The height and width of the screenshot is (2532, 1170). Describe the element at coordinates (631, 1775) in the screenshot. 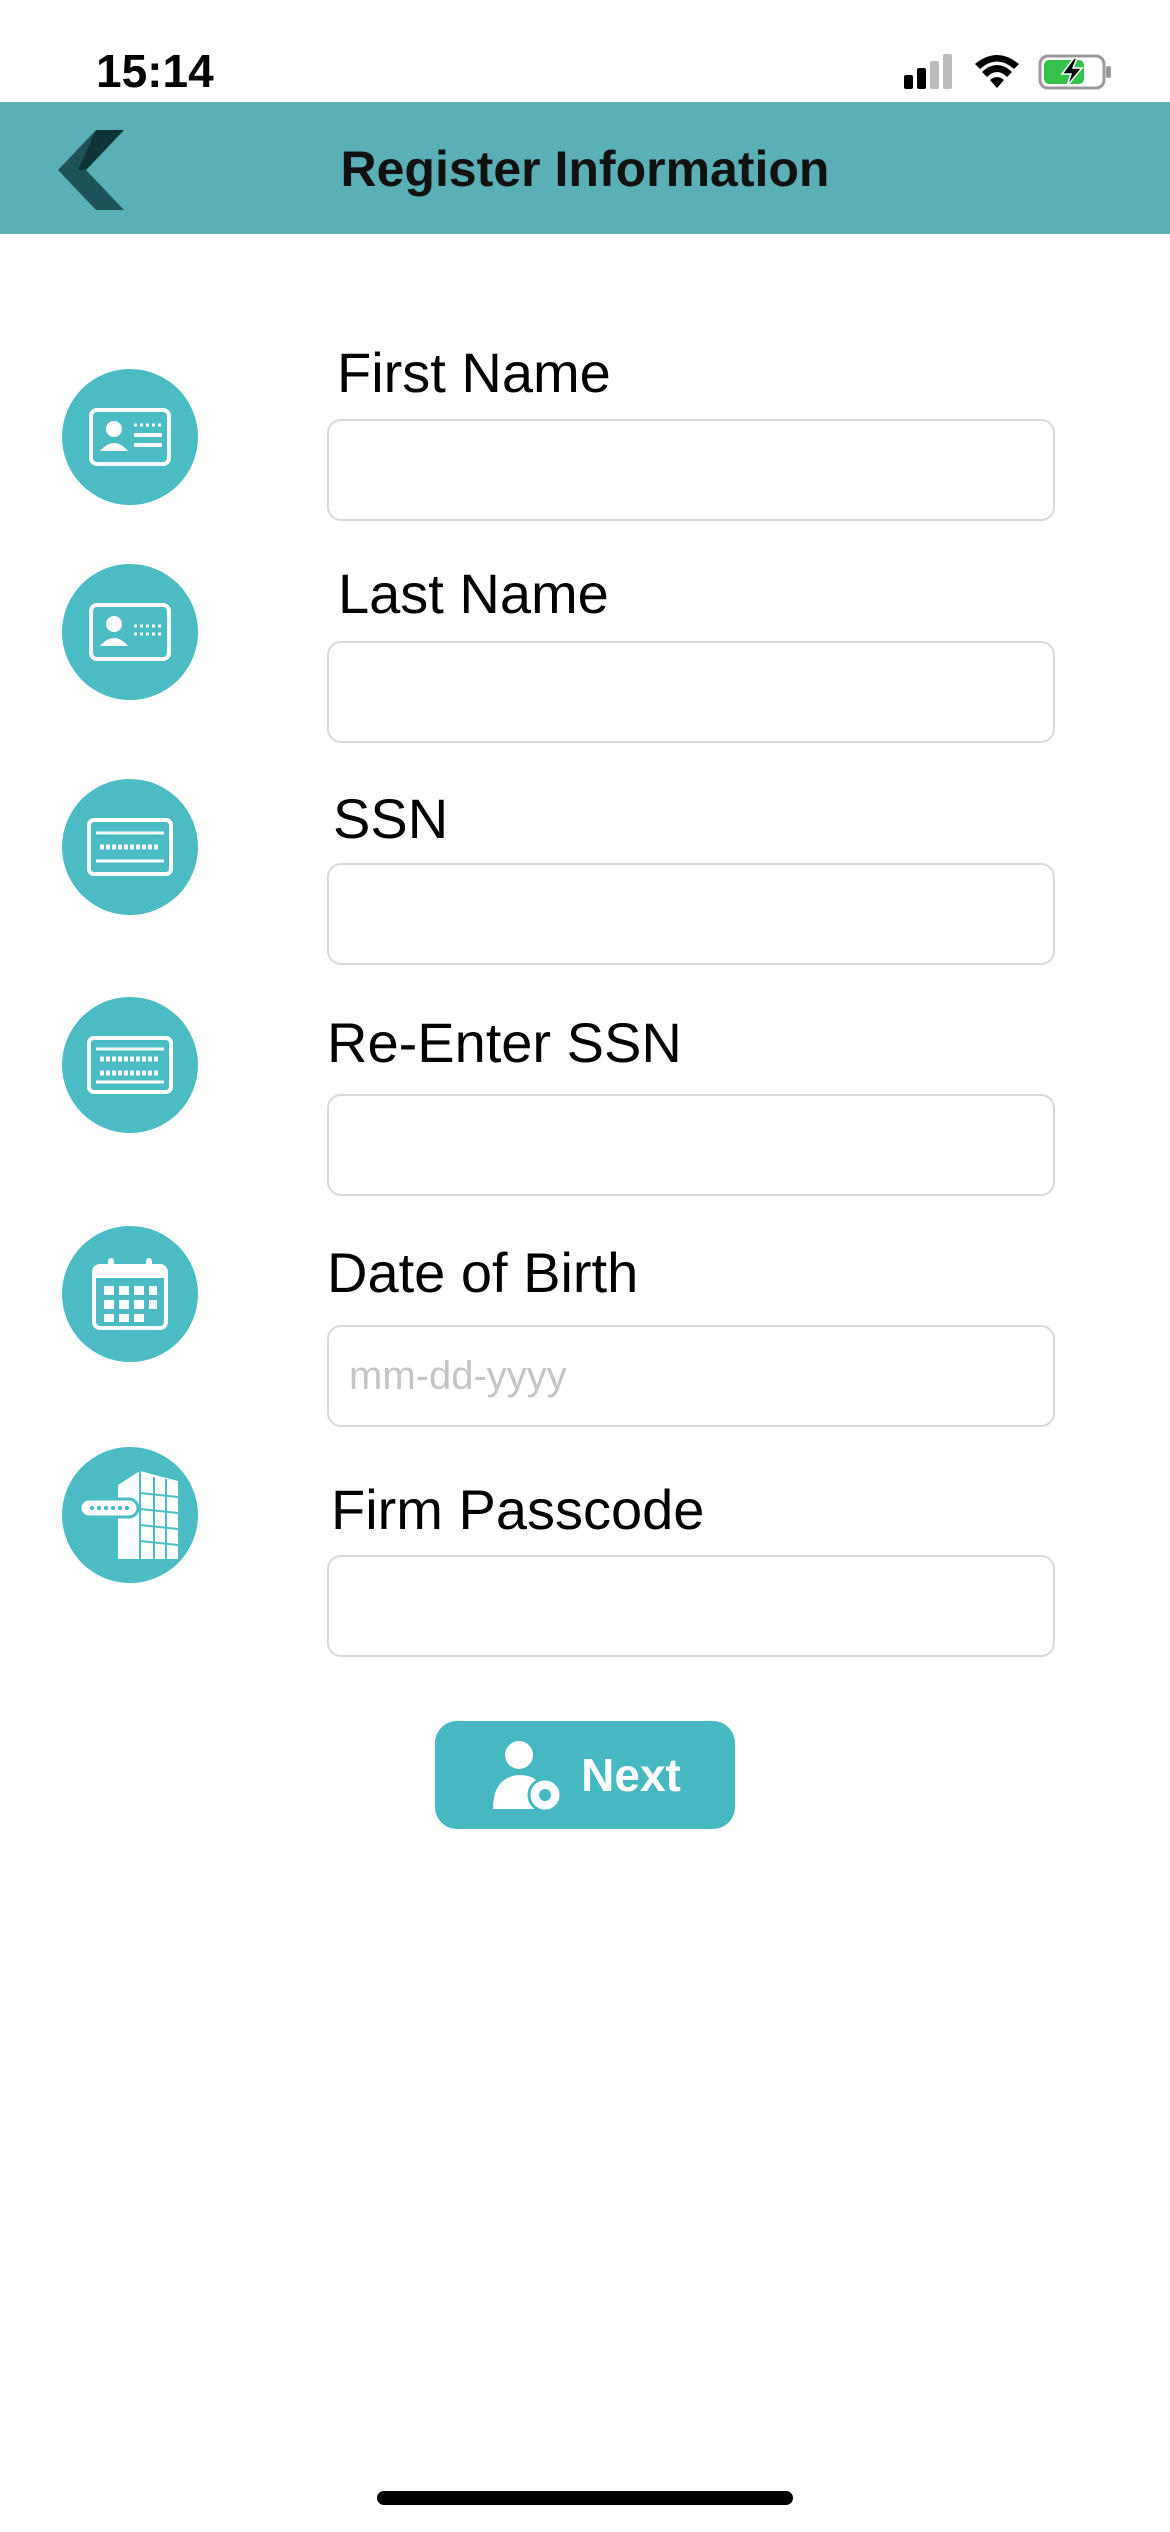

I see `next-label: Next` at that location.